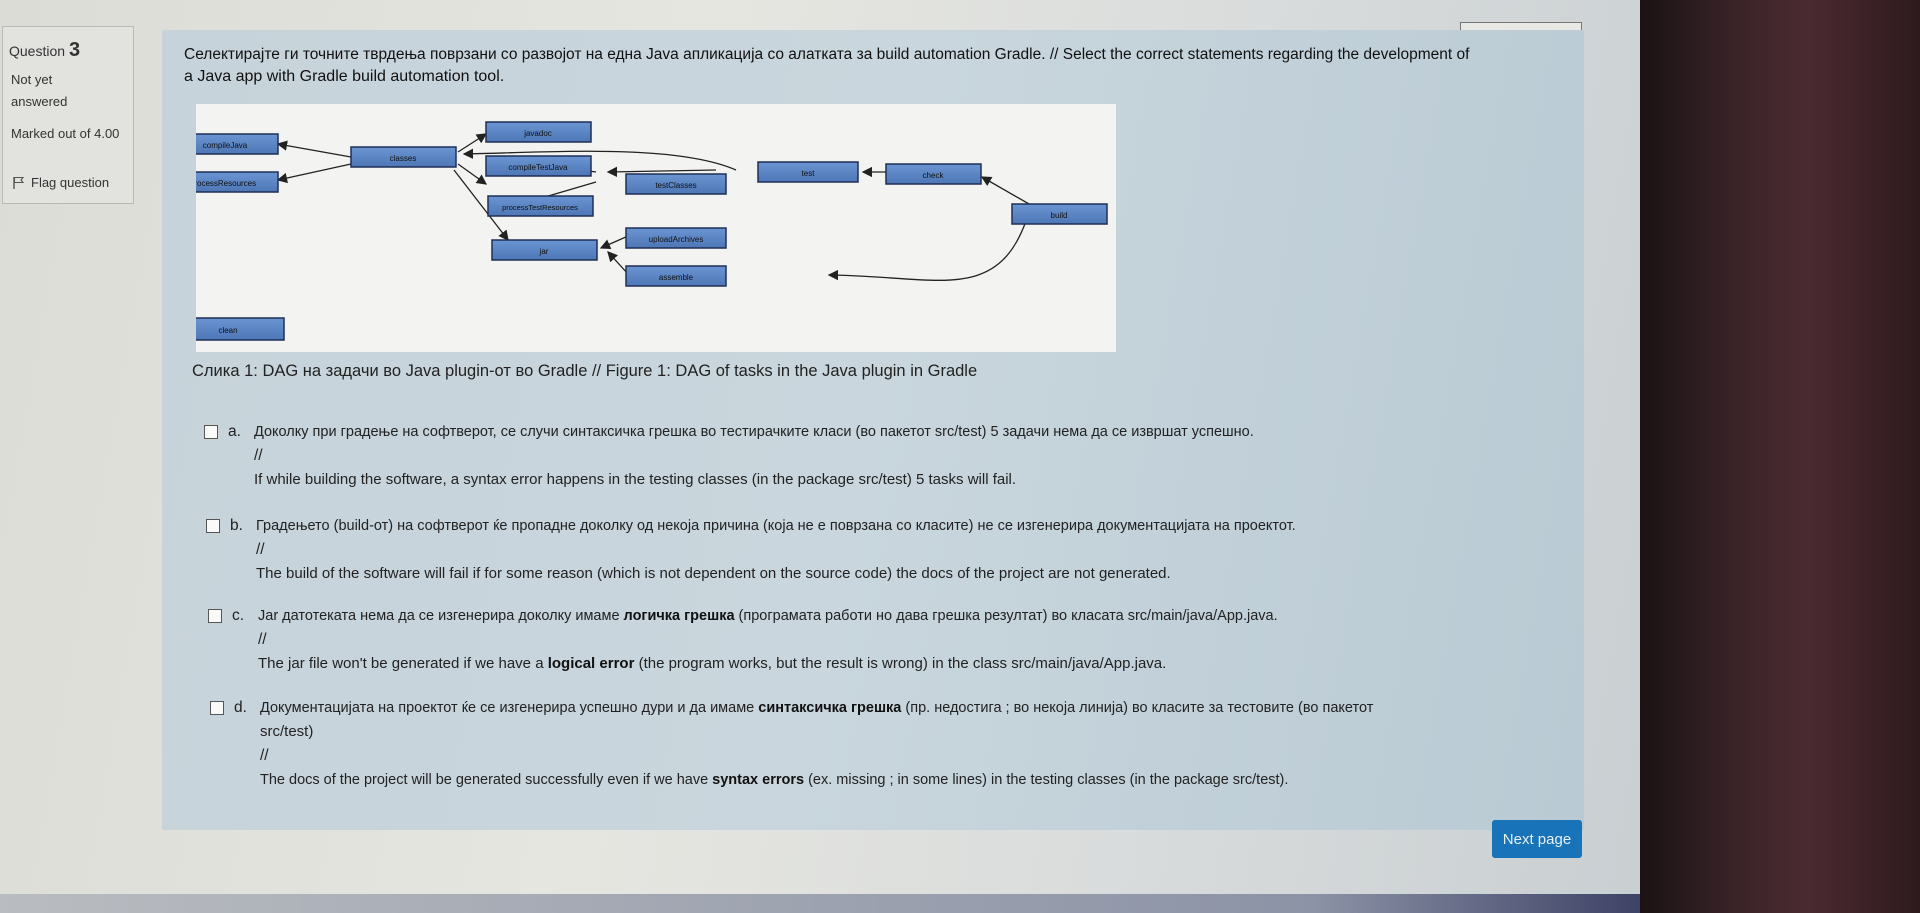 Image resolution: width=1920 pixels, height=913 pixels. I want to click on svg-text: testClasses, so click(675, 185).